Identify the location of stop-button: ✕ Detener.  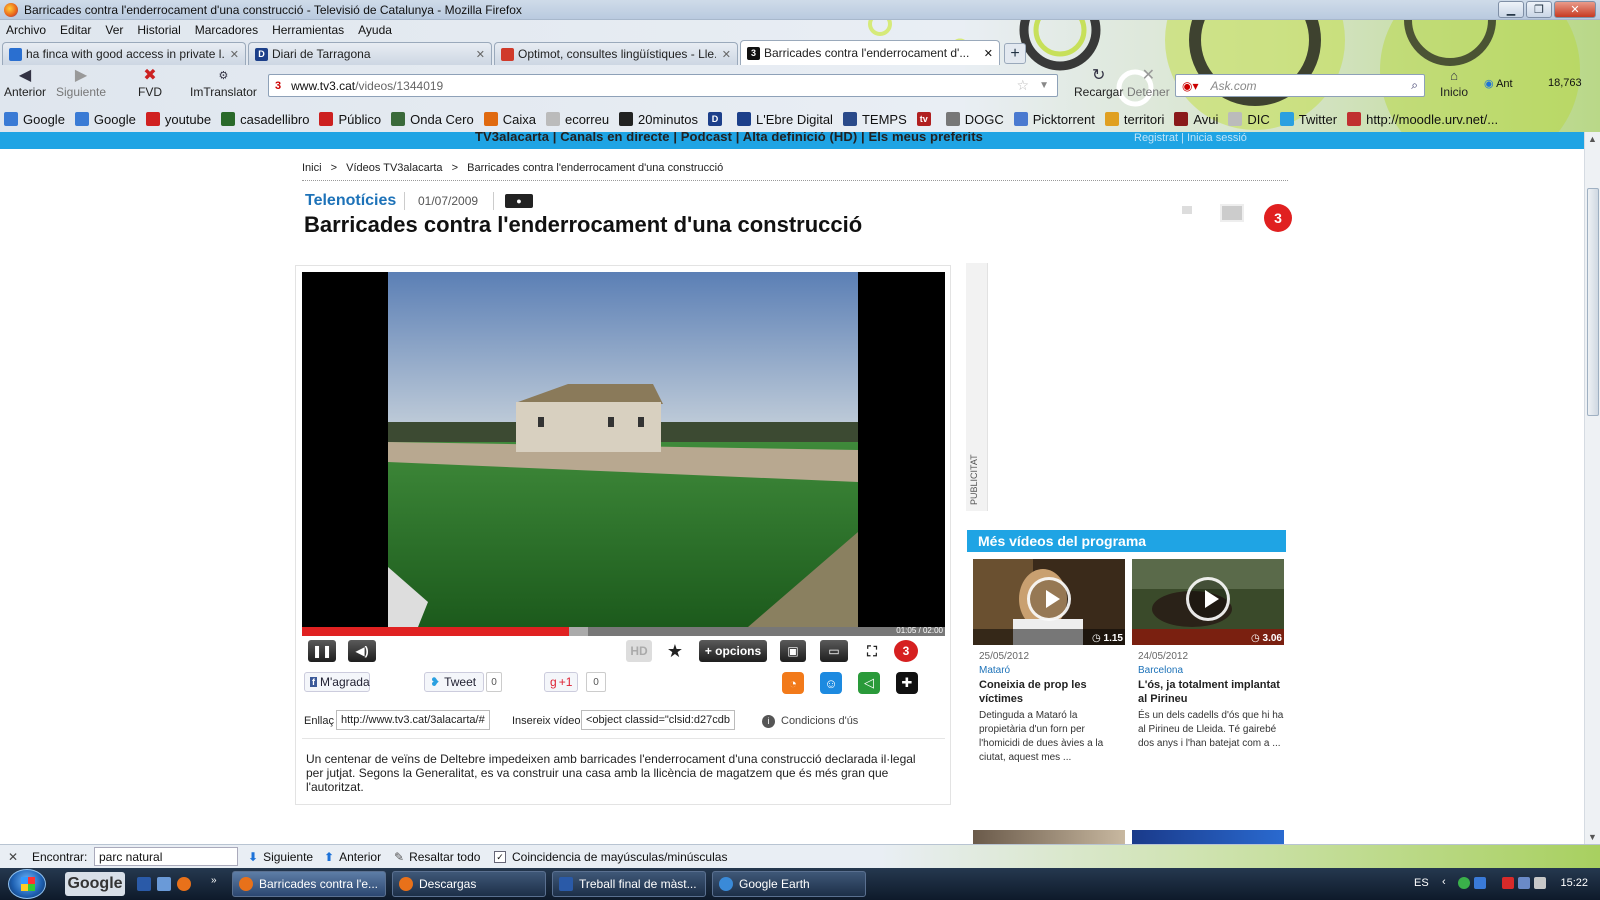
(1148, 83).